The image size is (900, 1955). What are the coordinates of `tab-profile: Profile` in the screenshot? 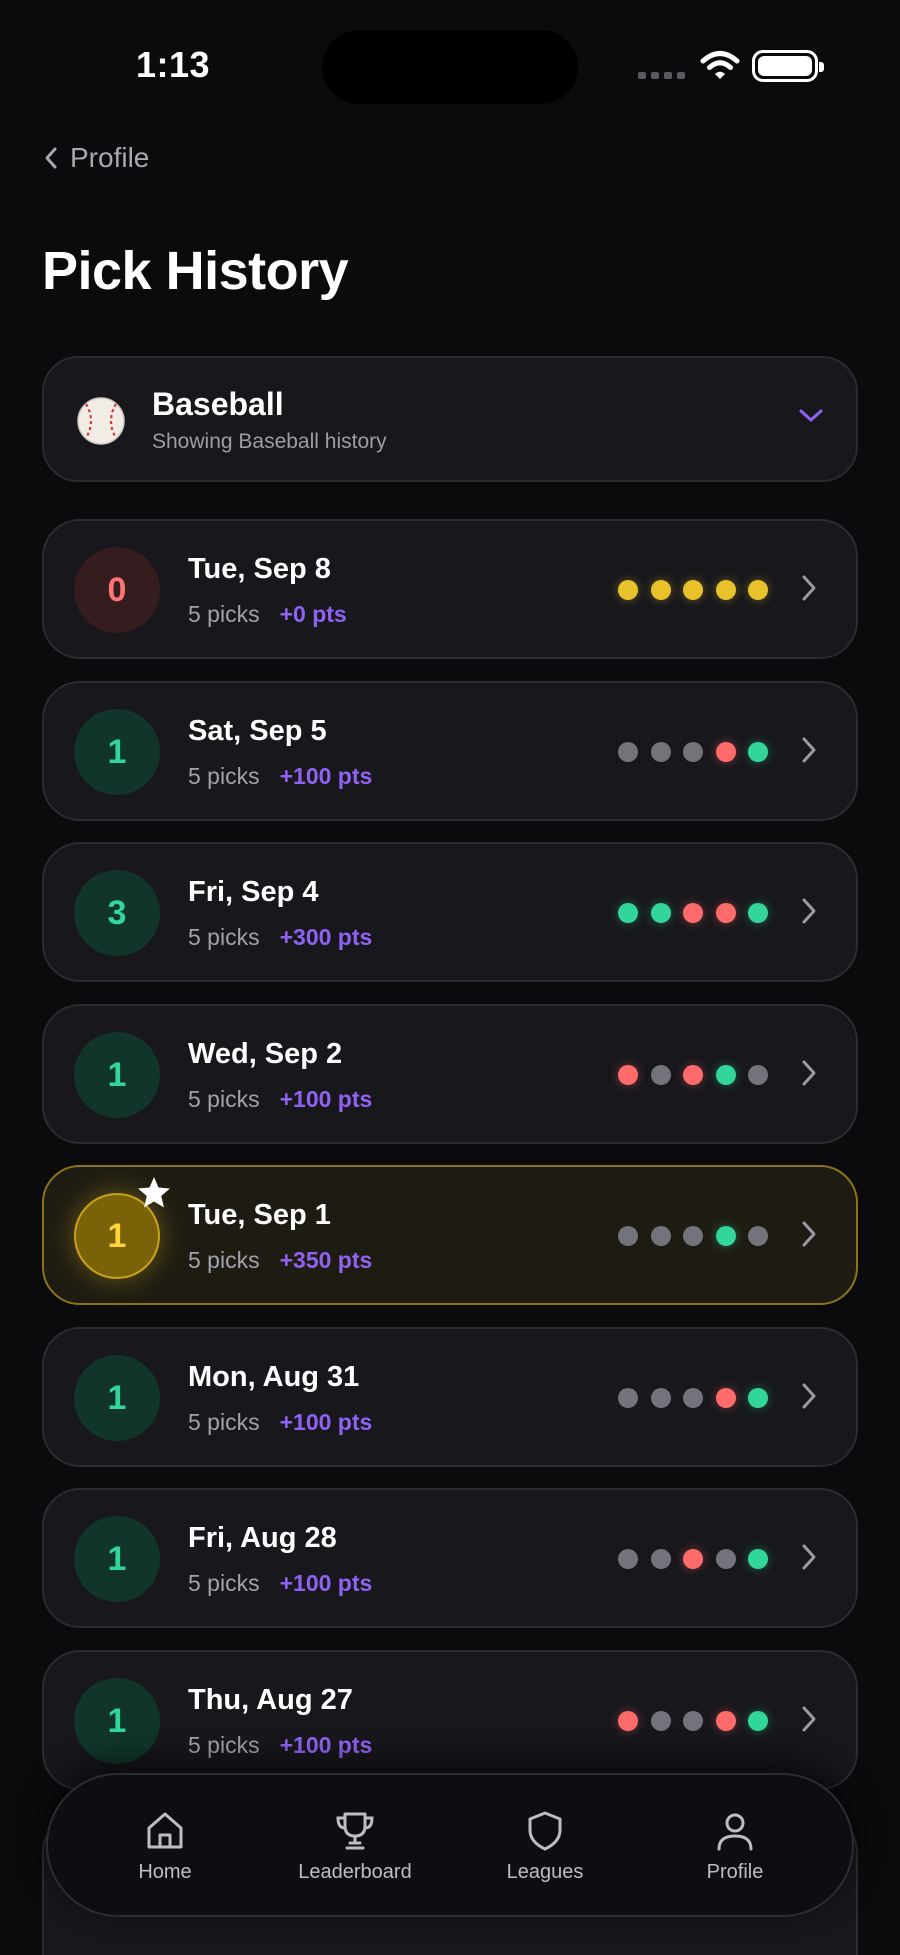 It's located at (735, 1846).